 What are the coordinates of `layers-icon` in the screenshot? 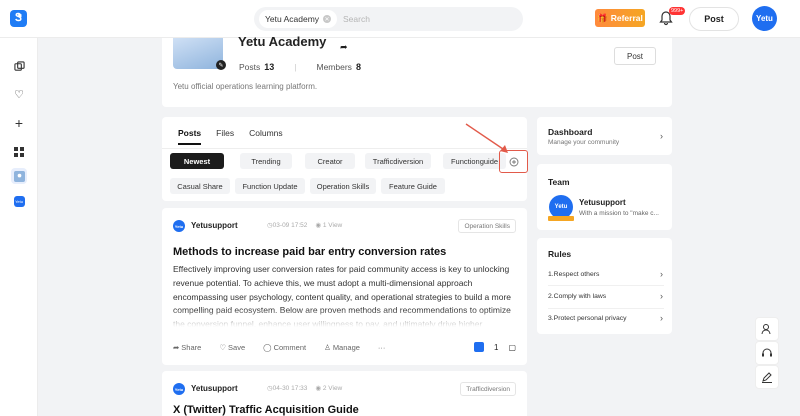 It's located at (19, 66).